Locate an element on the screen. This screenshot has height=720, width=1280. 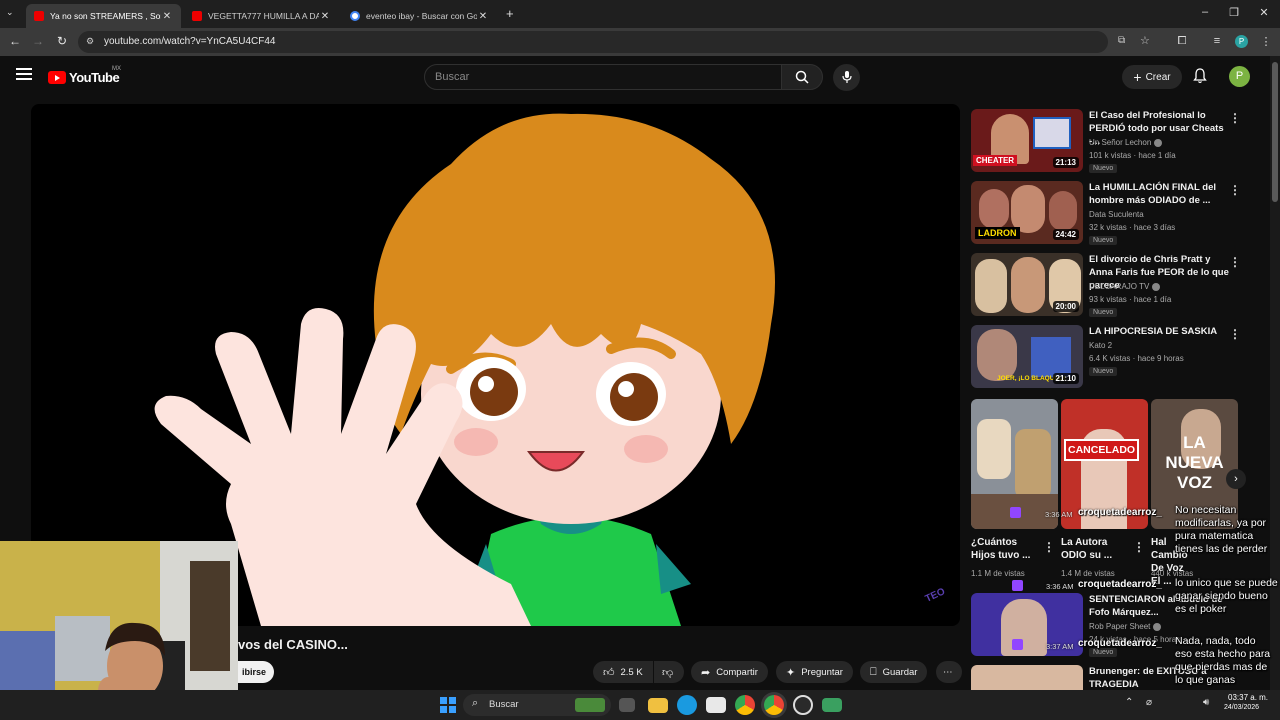
youtube-header: YouTube MX Buscar + Crear P is located at coordinates (635, 78).